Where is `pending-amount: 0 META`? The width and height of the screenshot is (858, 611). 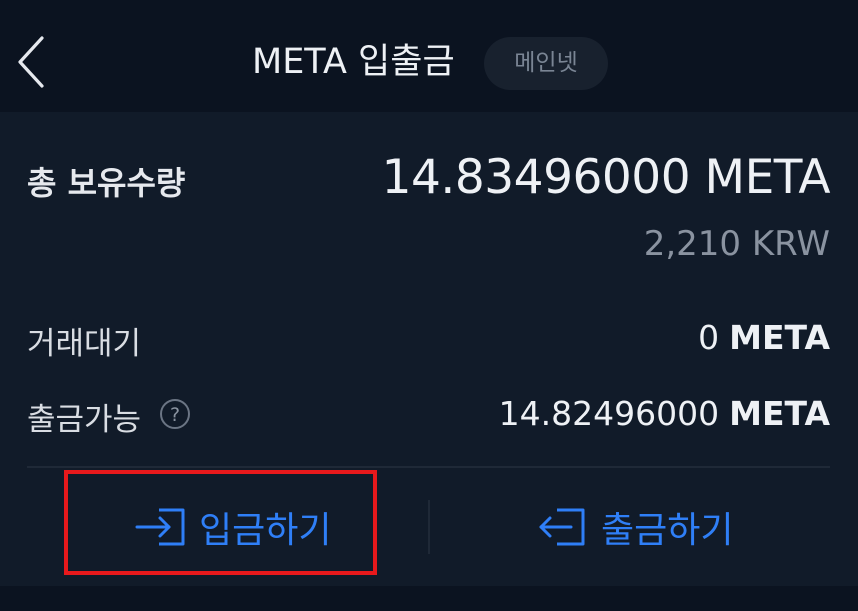
pending-amount: 0 META is located at coordinates (764, 337).